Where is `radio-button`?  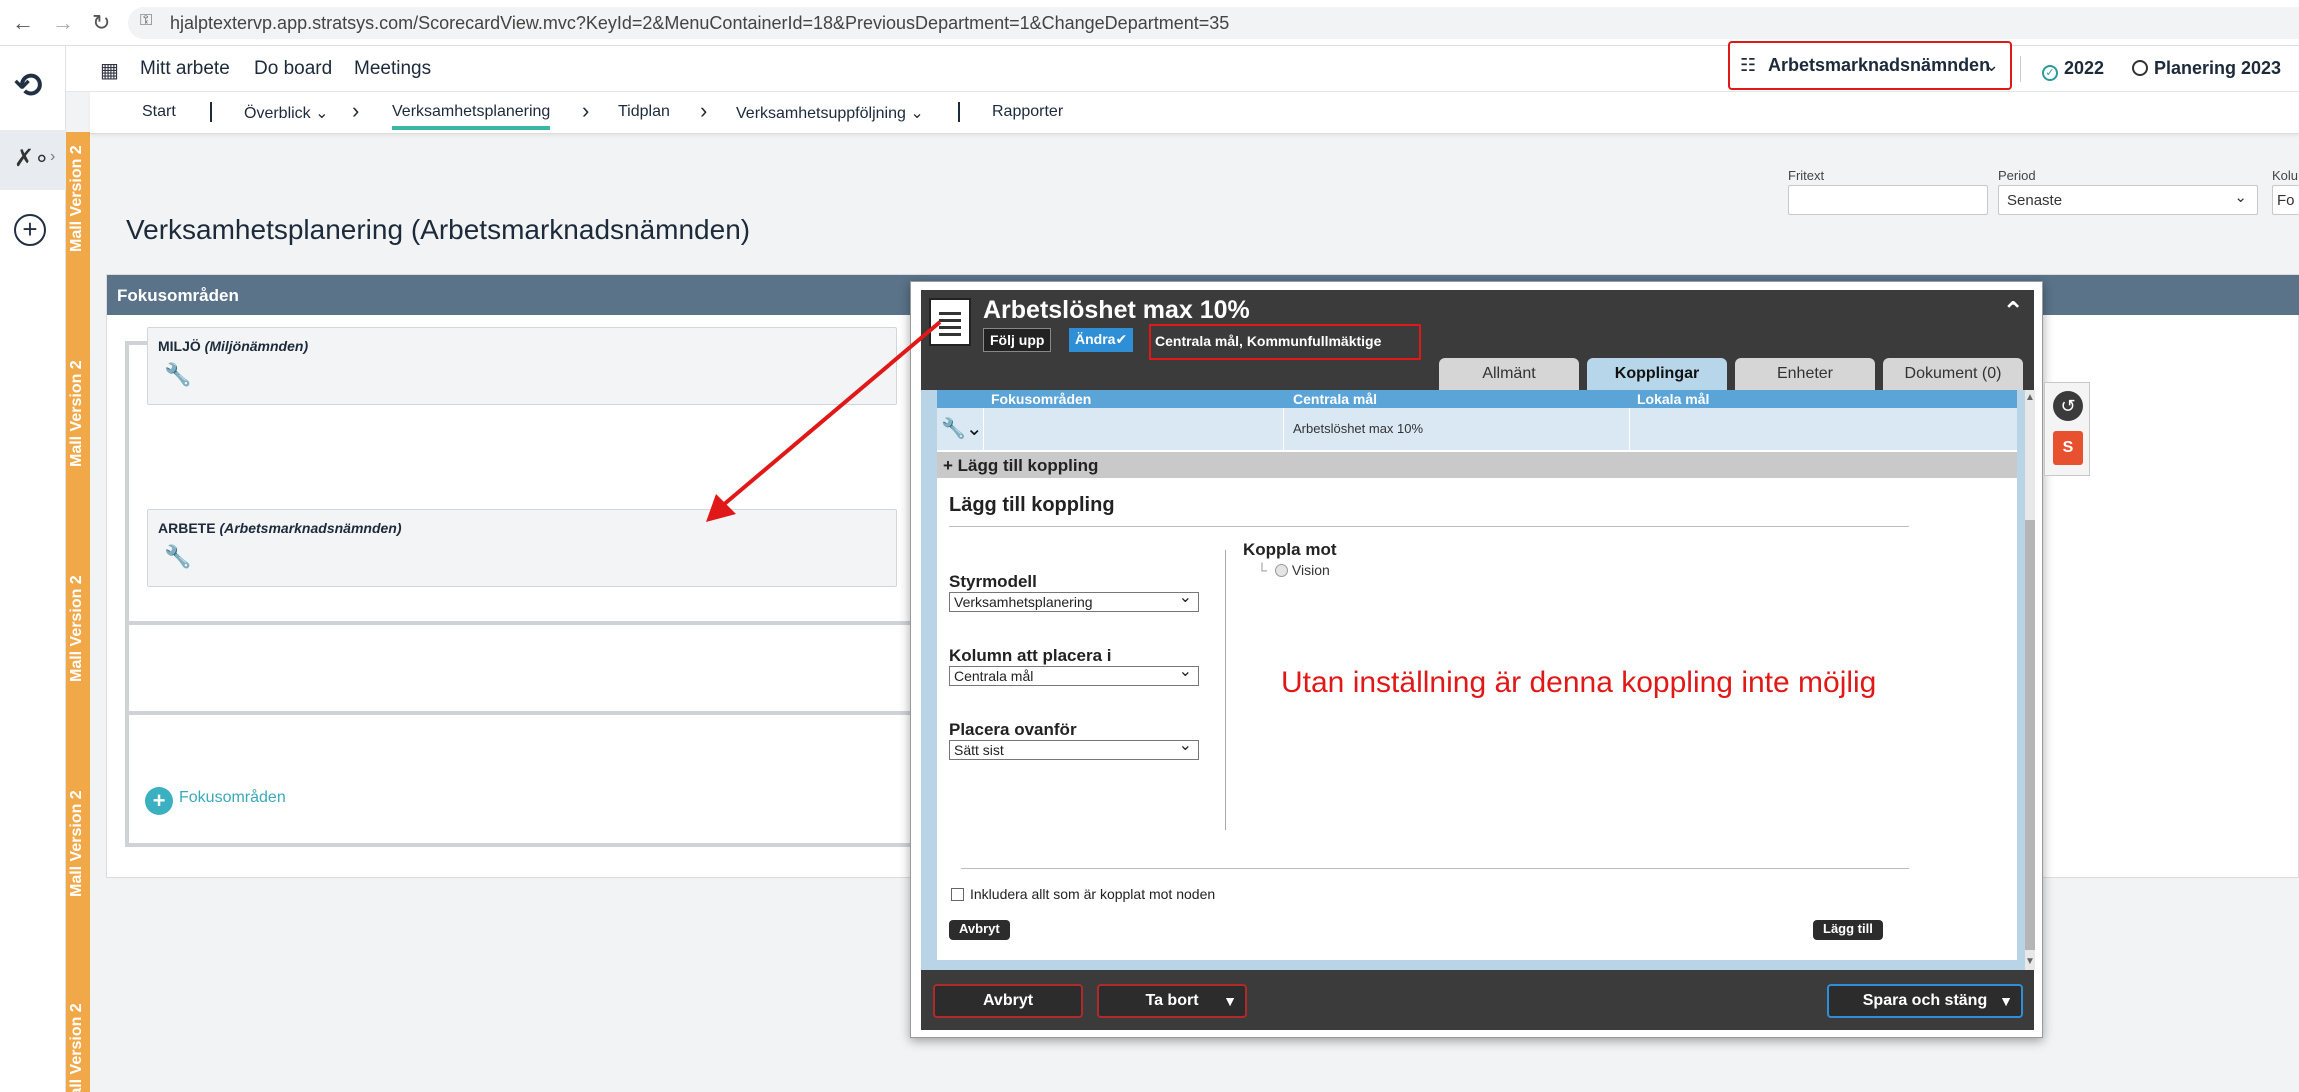
radio-button is located at coordinates (1281, 570).